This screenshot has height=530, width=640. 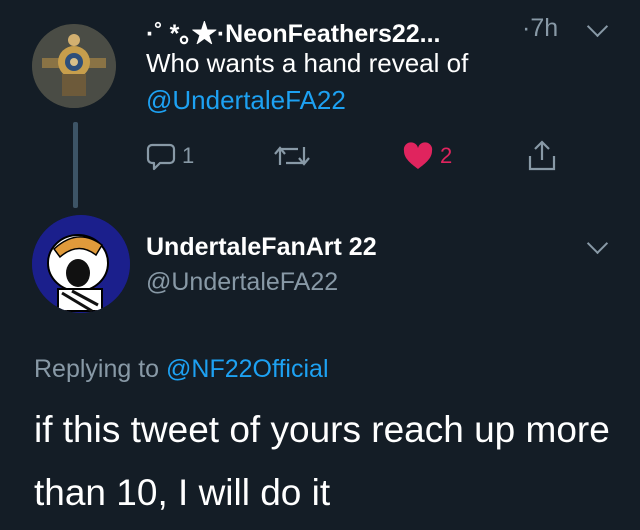 What do you see at coordinates (446, 155) in the screenshot?
I see `like-count: 2` at bounding box center [446, 155].